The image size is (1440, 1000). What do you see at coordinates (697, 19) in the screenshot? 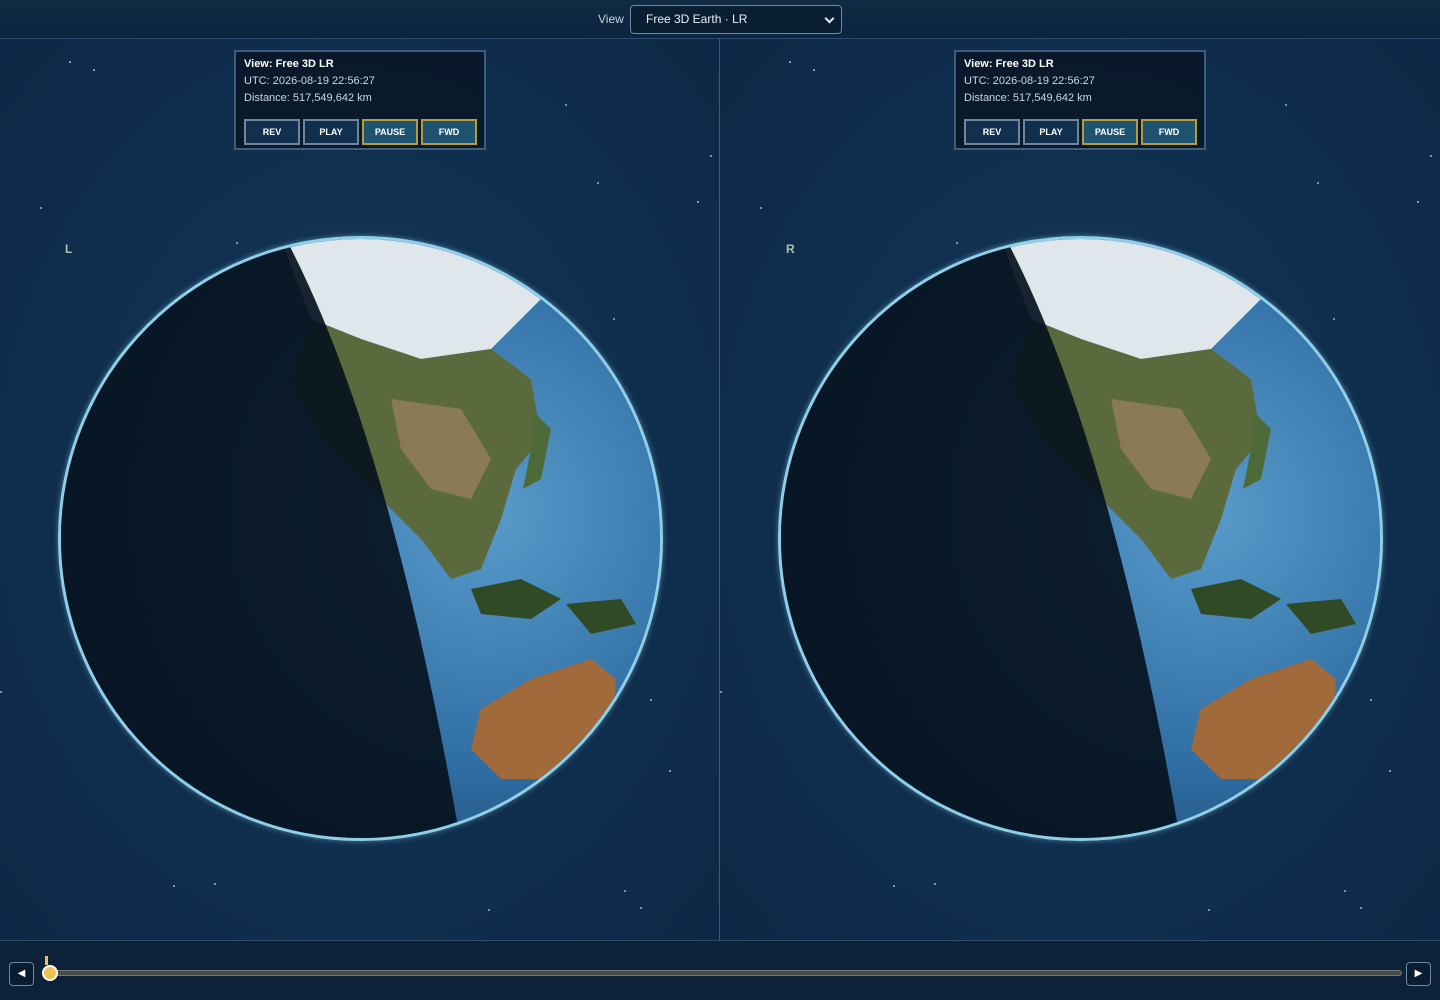
I see `view-select-value: Free 3D Earth · LR` at bounding box center [697, 19].